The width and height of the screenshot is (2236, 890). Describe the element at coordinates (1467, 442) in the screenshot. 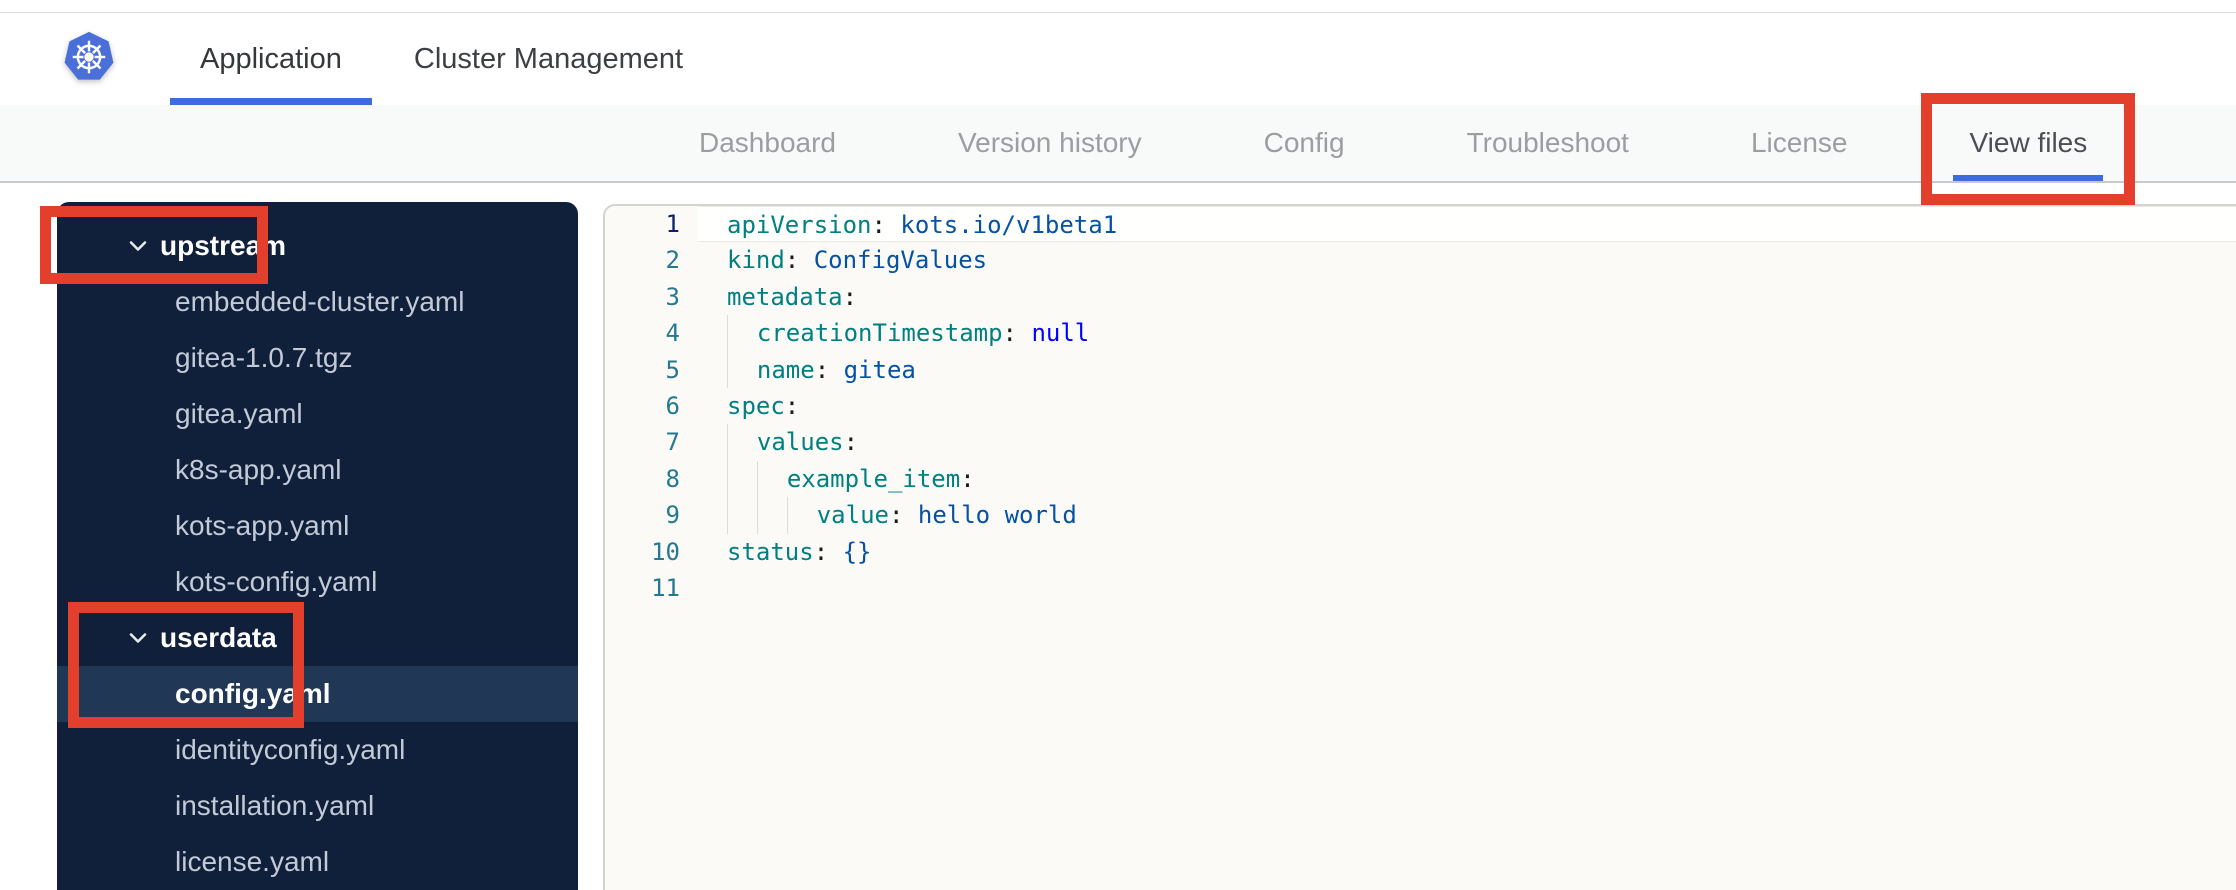

I see `code-text: values:` at that location.